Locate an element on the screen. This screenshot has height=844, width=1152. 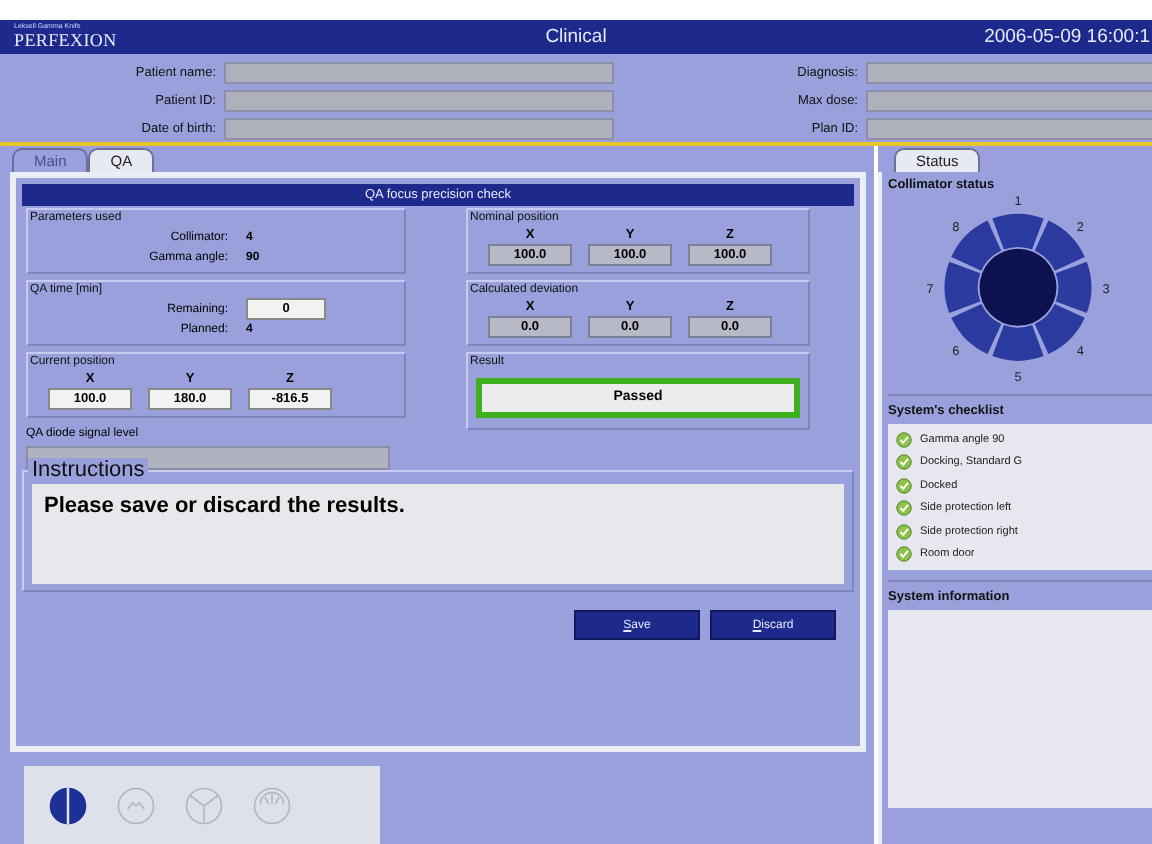
date-time: 2006-05-09 16:00:1 is located at coordinates (1068, 37).